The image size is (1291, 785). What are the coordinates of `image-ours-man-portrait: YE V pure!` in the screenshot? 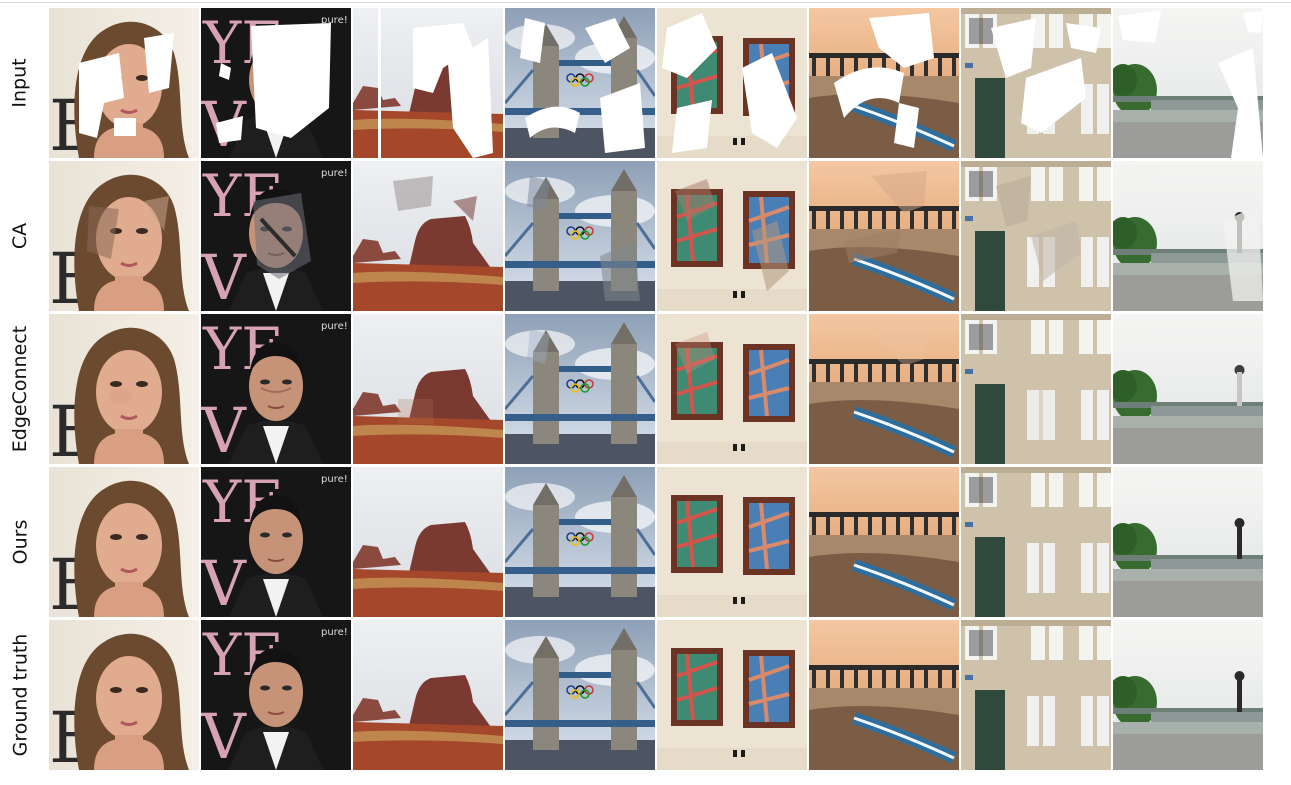 It's located at (276, 542).